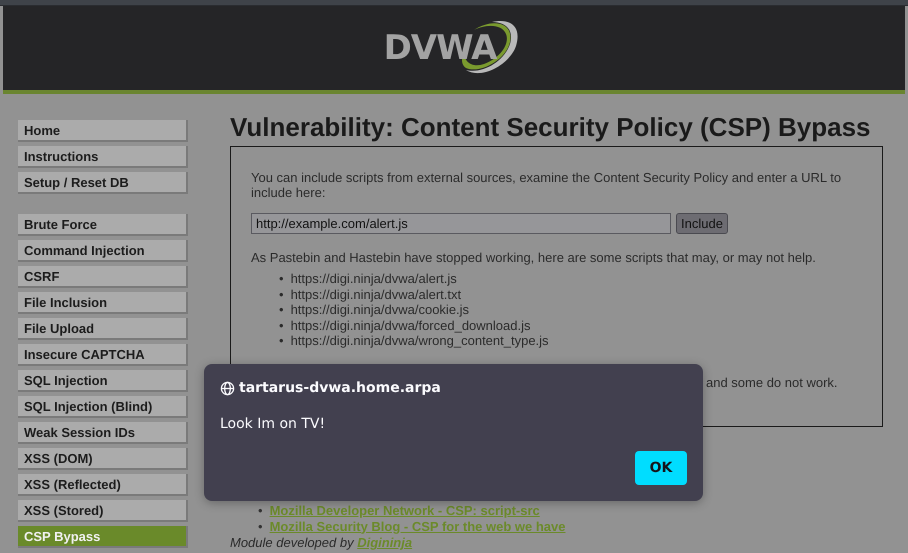 The height and width of the screenshot is (553, 908). What do you see at coordinates (461, 223) in the screenshot?
I see `url-field: http://example.com/alert.js` at bounding box center [461, 223].